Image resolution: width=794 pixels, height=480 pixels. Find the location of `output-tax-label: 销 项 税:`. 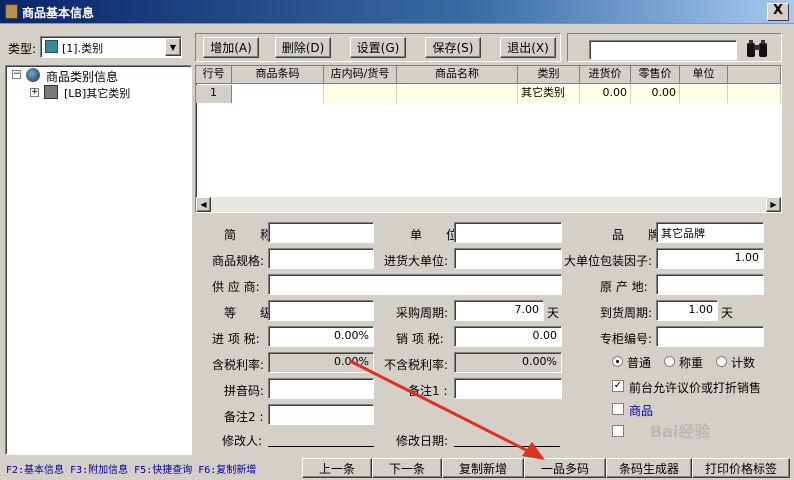

output-tax-label: 销 项 税: is located at coordinates (420, 339).